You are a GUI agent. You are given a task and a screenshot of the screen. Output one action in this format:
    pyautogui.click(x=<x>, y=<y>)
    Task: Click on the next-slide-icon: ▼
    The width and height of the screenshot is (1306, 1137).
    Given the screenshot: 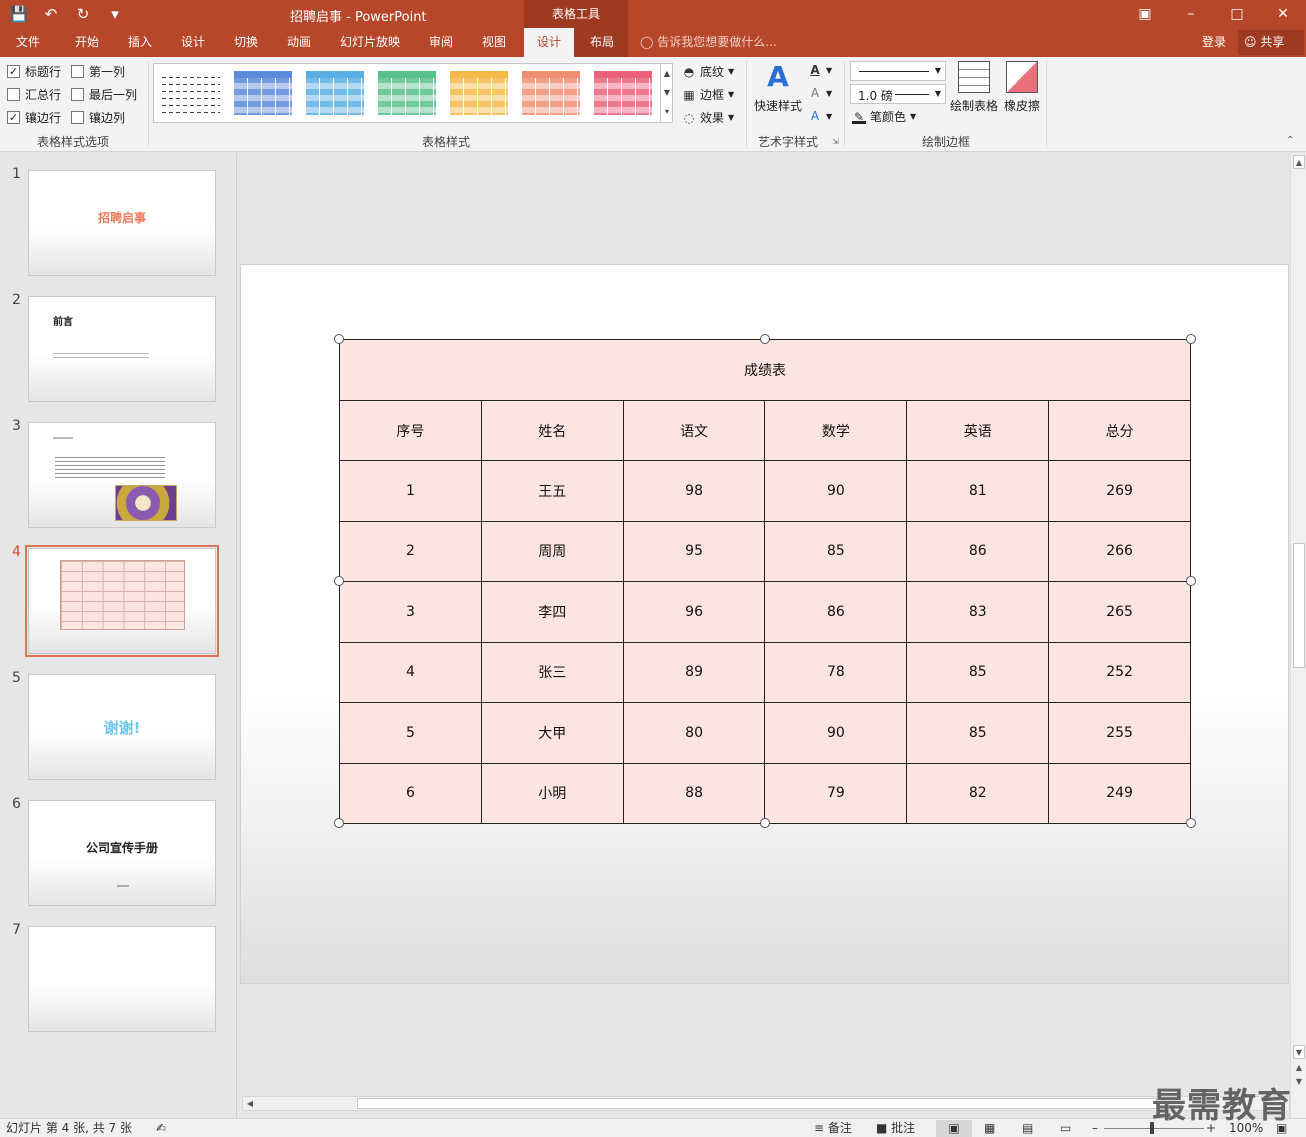 What is the action you would take?
    pyautogui.click(x=1299, y=1082)
    